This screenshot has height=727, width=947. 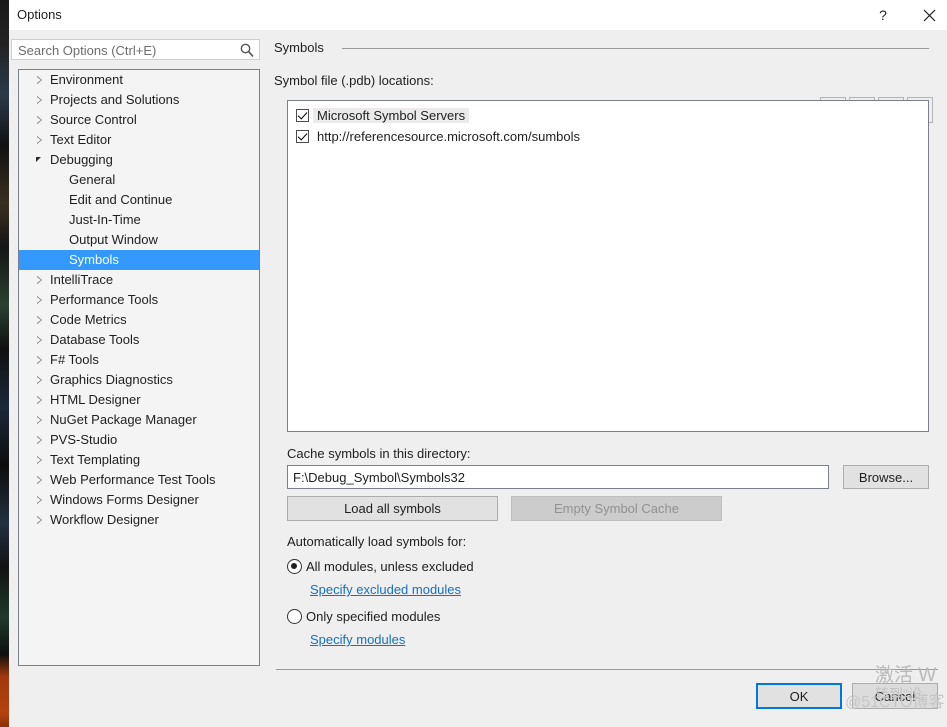 What do you see at coordinates (373, 616) in the screenshot?
I see `radio-only-specified-label: Only specified modules` at bounding box center [373, 616].